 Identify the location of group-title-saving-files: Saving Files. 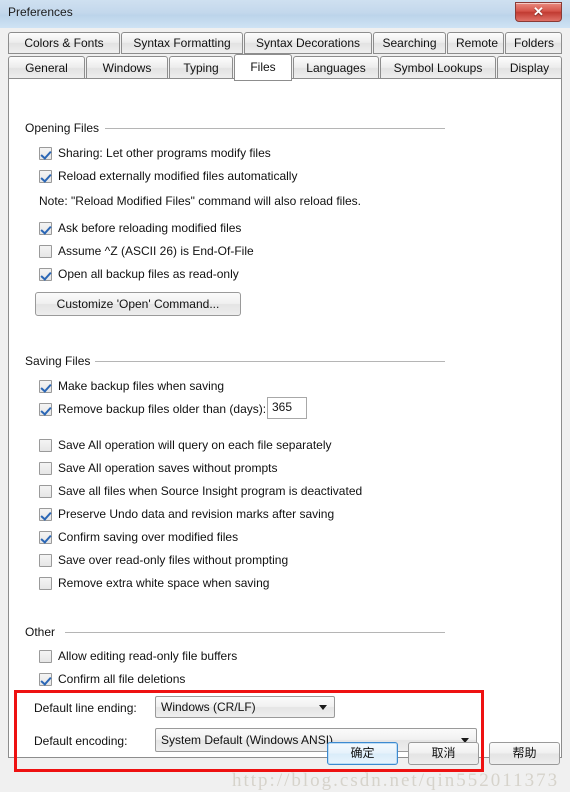
(61, 361).